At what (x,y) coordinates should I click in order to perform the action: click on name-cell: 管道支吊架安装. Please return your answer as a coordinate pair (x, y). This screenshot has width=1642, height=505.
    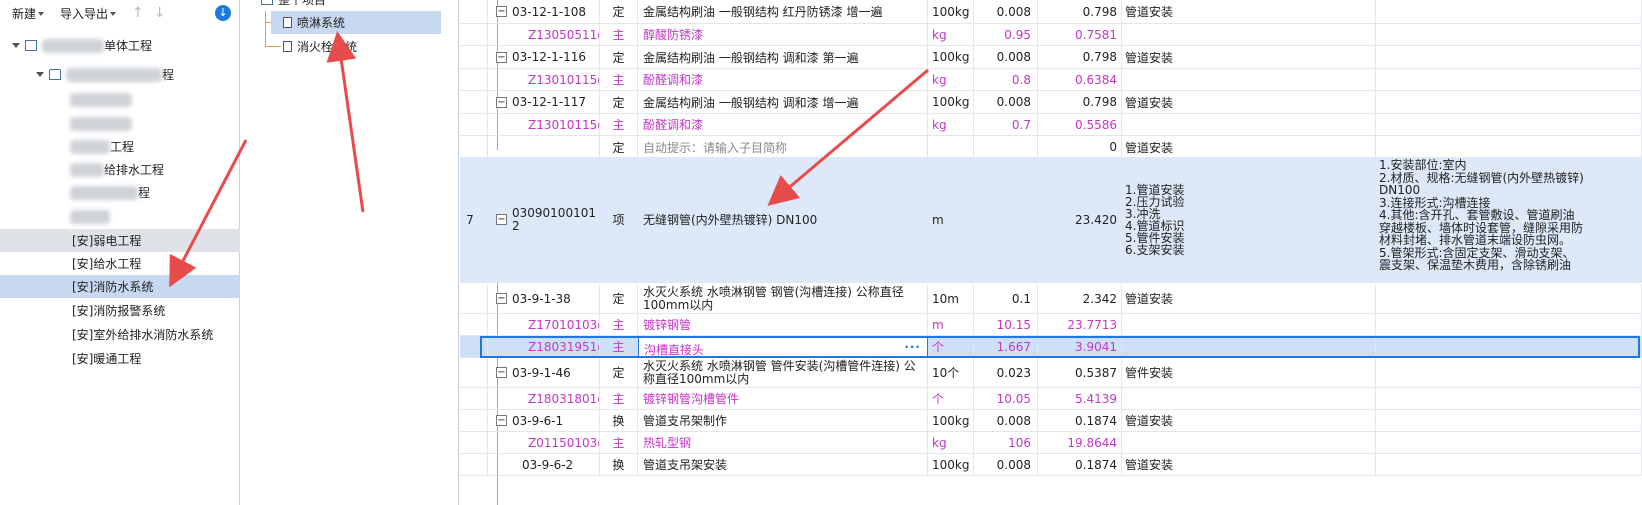
    Looking at the image, I should click on (783, 464).